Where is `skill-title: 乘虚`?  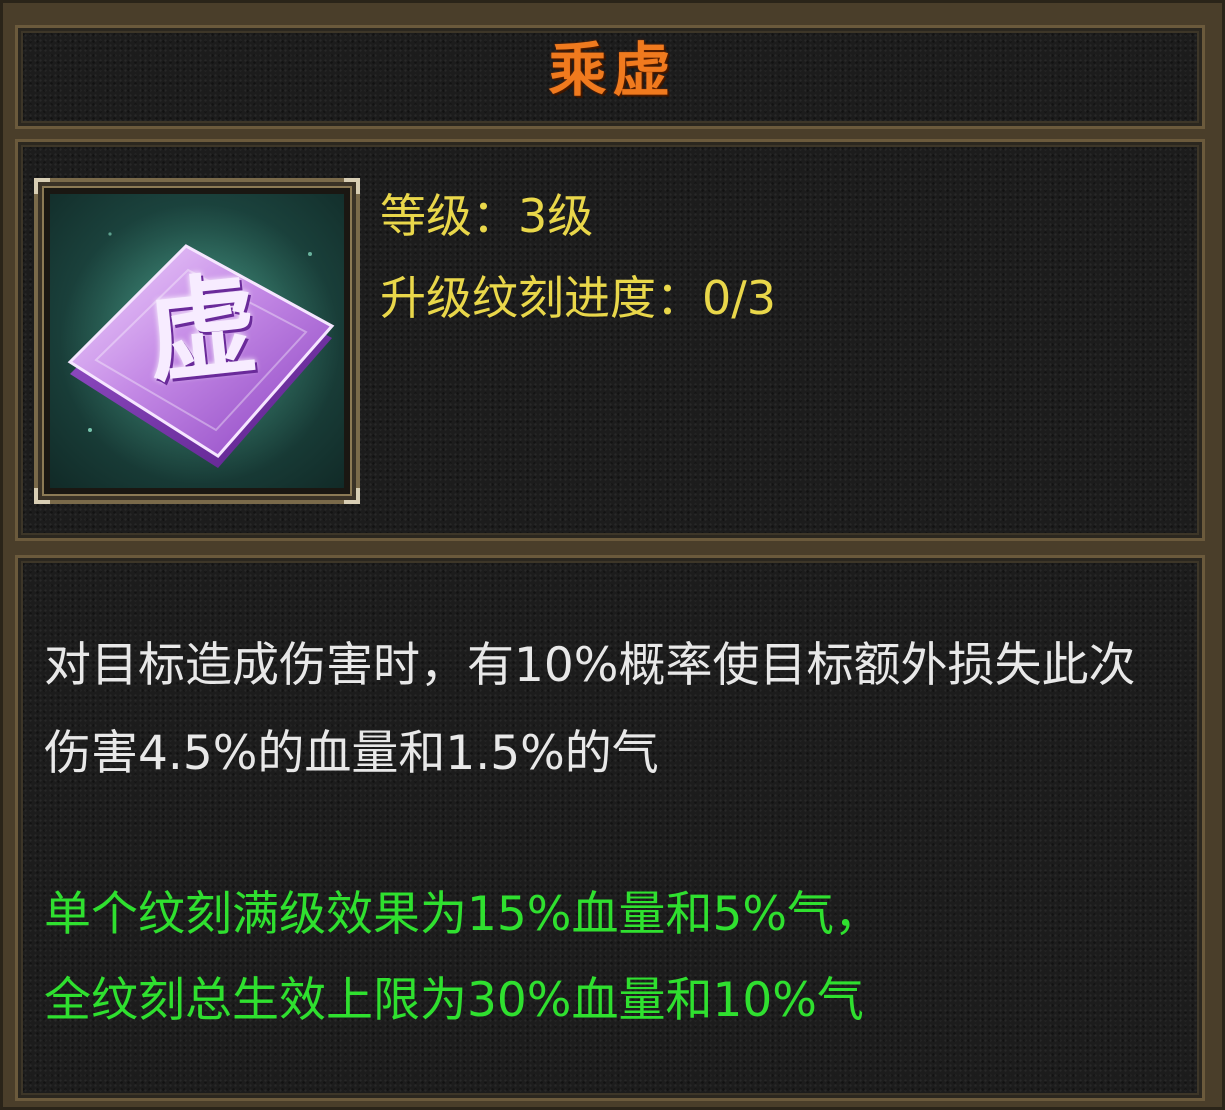
skill-title: 乘虚 is located at coordinates (612, 70).